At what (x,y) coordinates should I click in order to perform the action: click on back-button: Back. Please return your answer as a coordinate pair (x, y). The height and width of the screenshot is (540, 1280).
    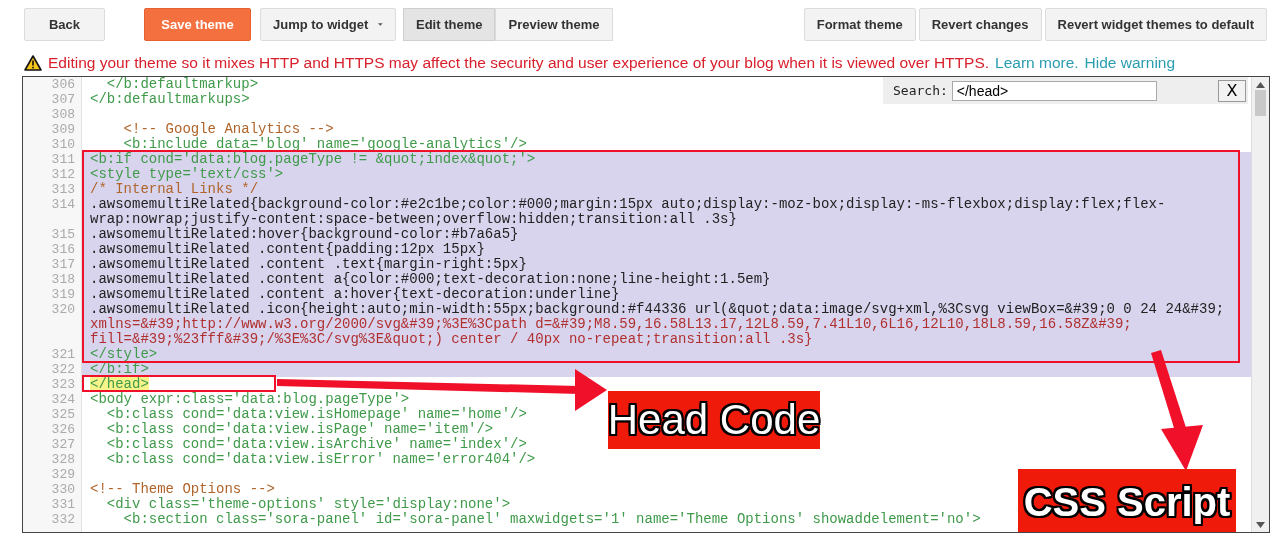
    Looking at the image, I should click on (64, 24).